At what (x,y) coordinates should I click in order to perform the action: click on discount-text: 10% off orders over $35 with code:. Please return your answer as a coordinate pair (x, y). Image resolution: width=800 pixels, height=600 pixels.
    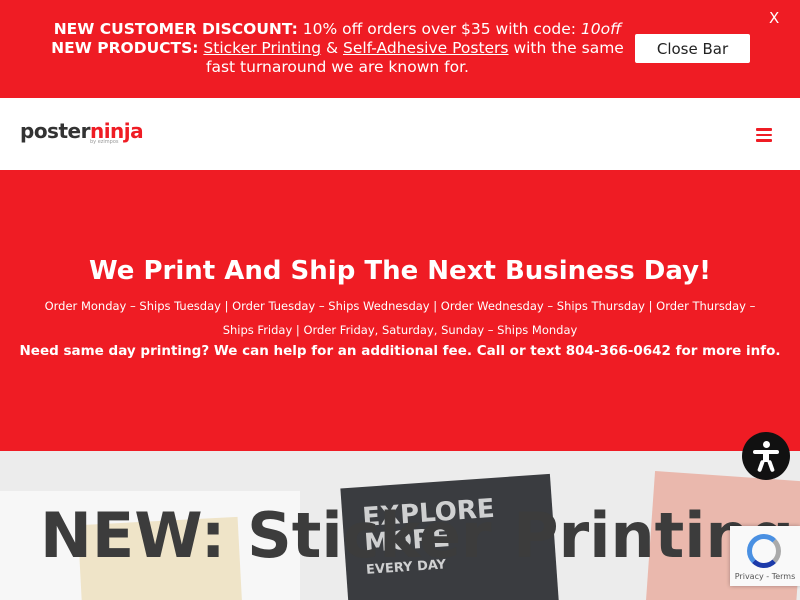
    Looking at the image, I should click on (439, 29).